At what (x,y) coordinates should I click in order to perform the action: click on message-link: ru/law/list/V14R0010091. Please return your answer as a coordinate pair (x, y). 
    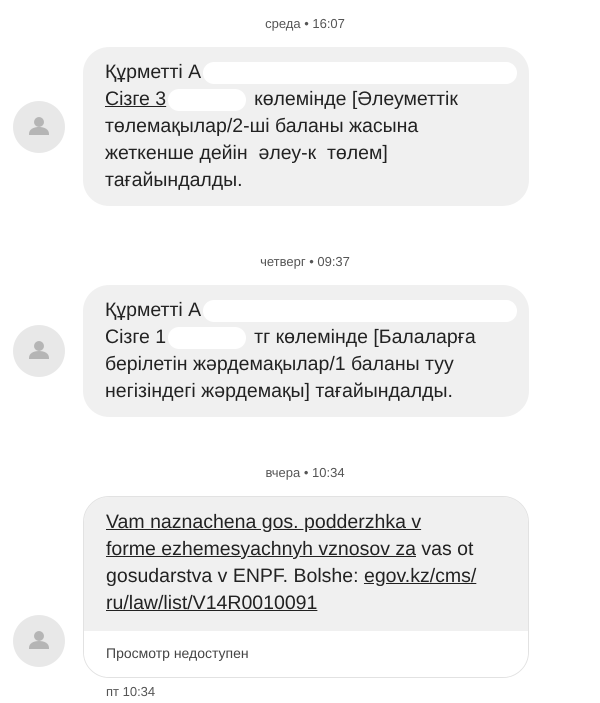
    Looking at the image, I should click on (212, 603).